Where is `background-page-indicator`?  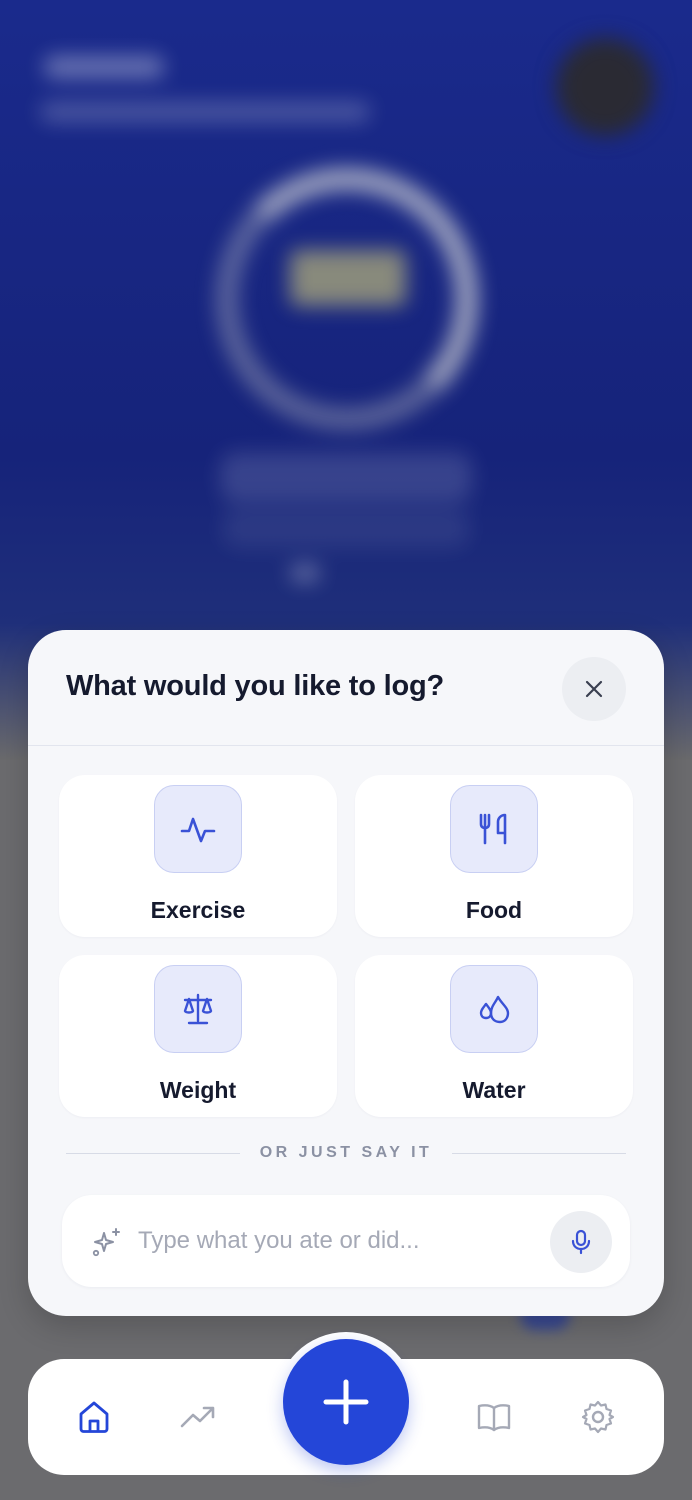 background-page-indicator is located at coordinates (305, 573).